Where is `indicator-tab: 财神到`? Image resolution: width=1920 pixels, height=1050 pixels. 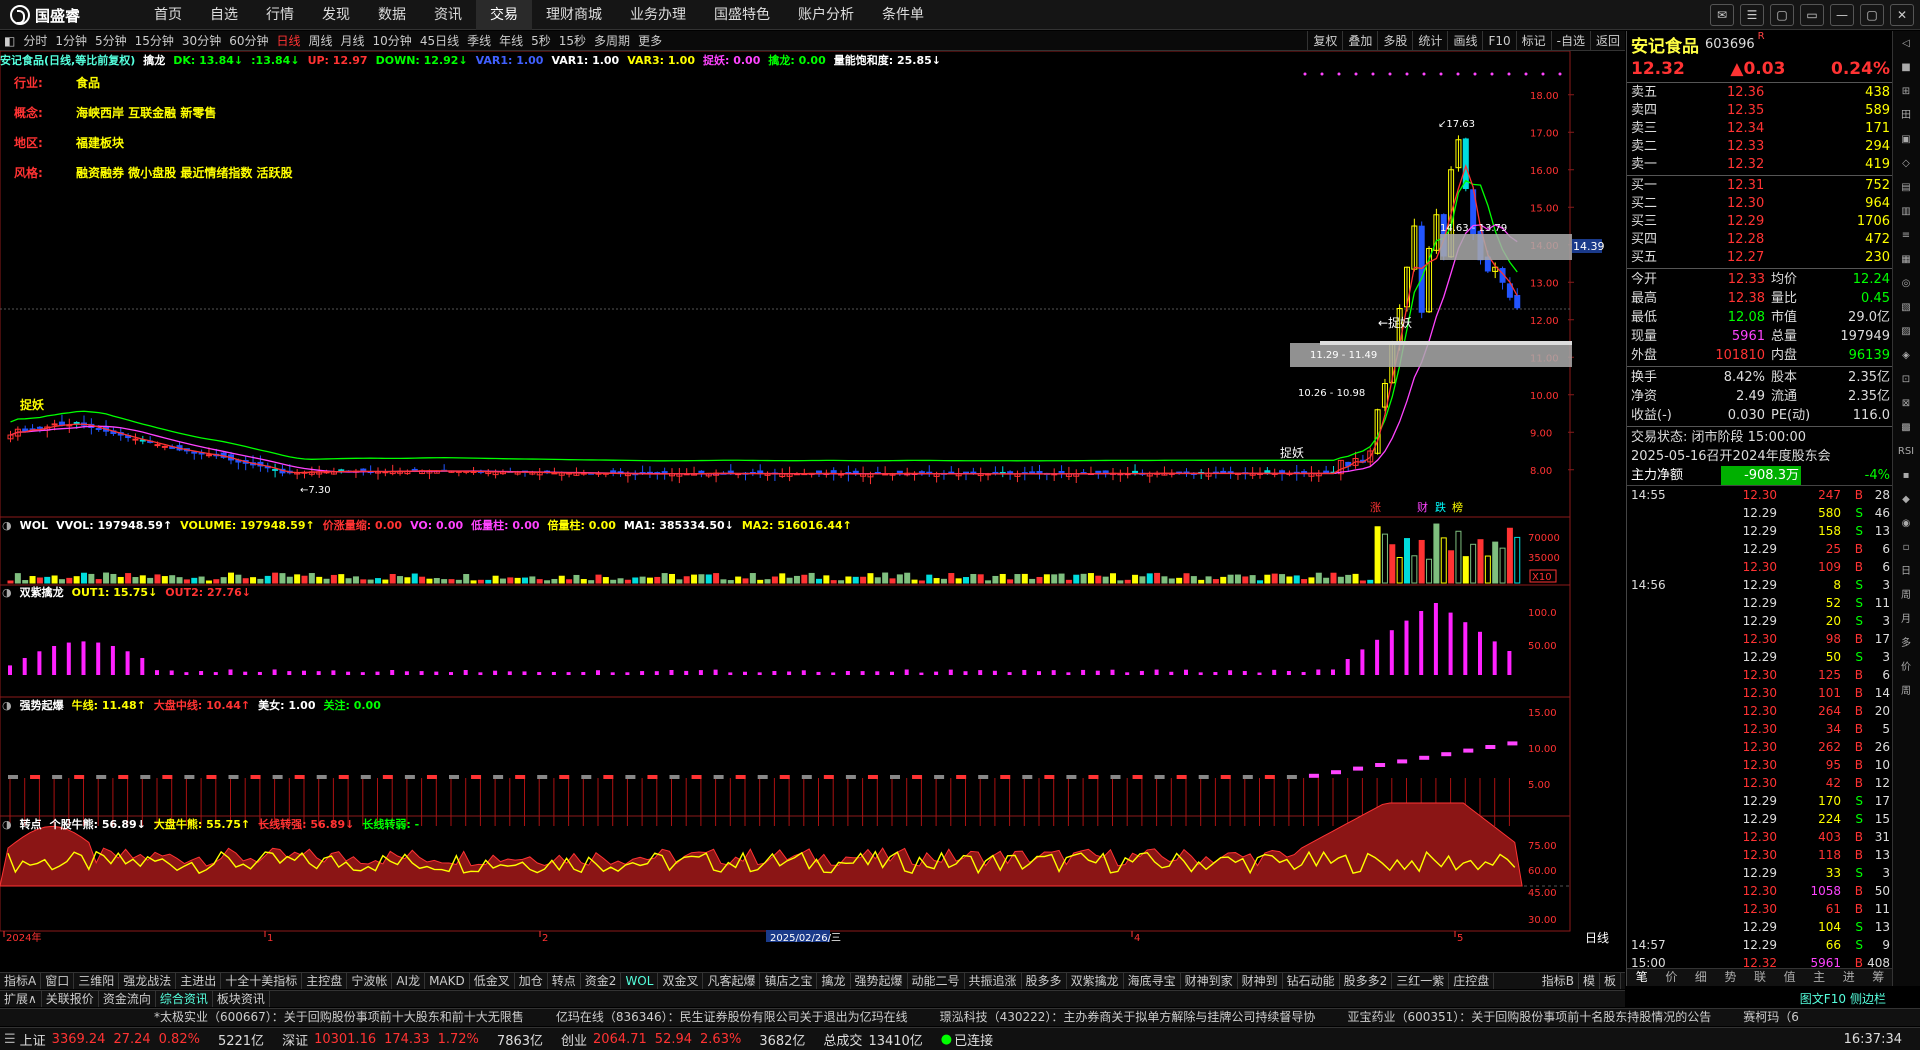 indicator-tab: 财神到 is located at coordinates (1260, 981).